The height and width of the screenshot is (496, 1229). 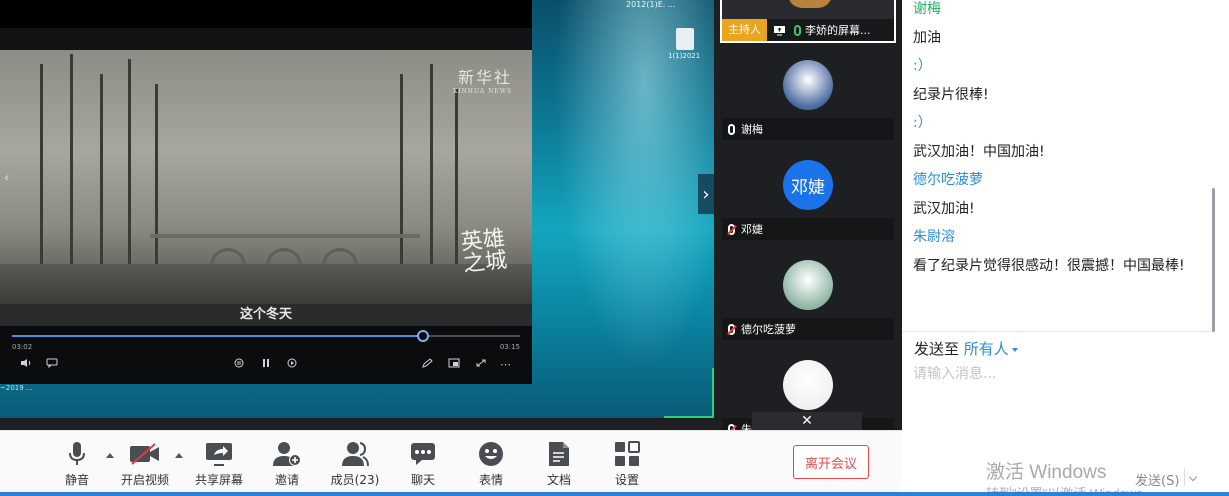 I want to click on settings-button: 设置, so click(x=627, y=464).